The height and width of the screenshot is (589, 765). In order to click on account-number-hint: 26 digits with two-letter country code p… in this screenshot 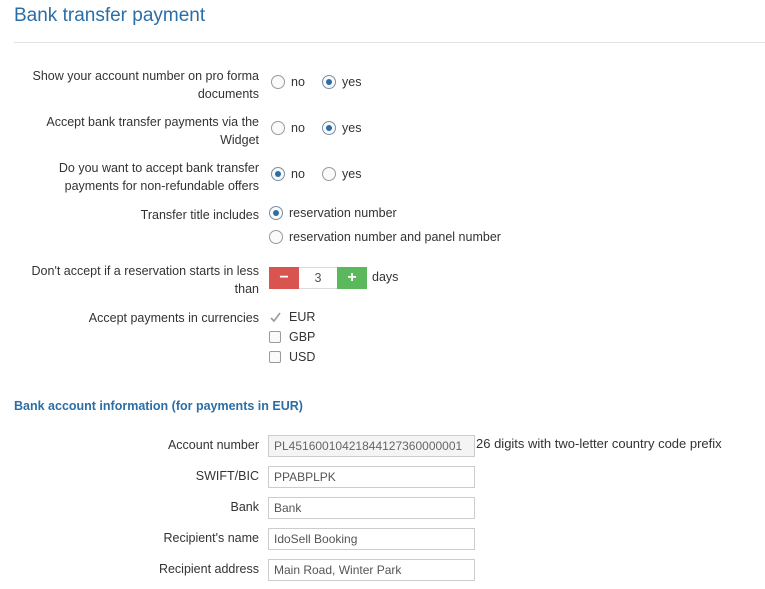, I will do `click(599, 443)`.